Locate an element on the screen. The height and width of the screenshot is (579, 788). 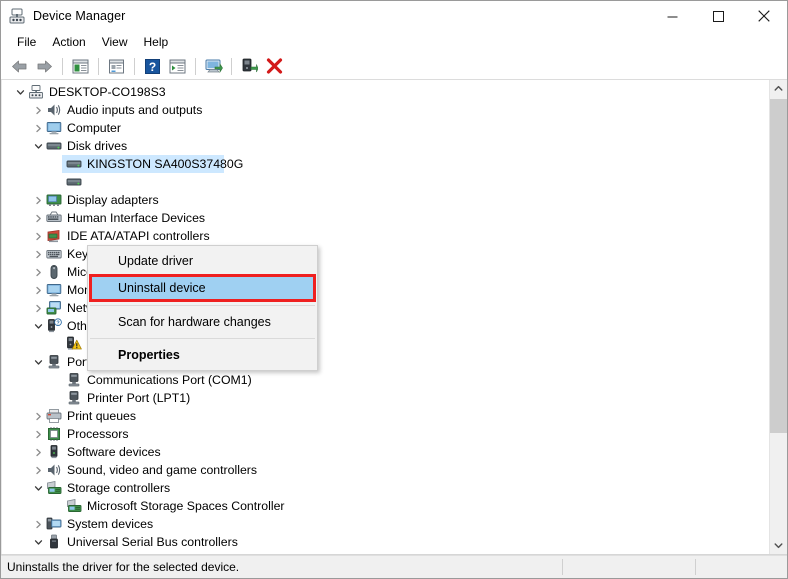
tree-item-desktop: DESKTOP-CO198S3 is located at coordinates (385, 92).